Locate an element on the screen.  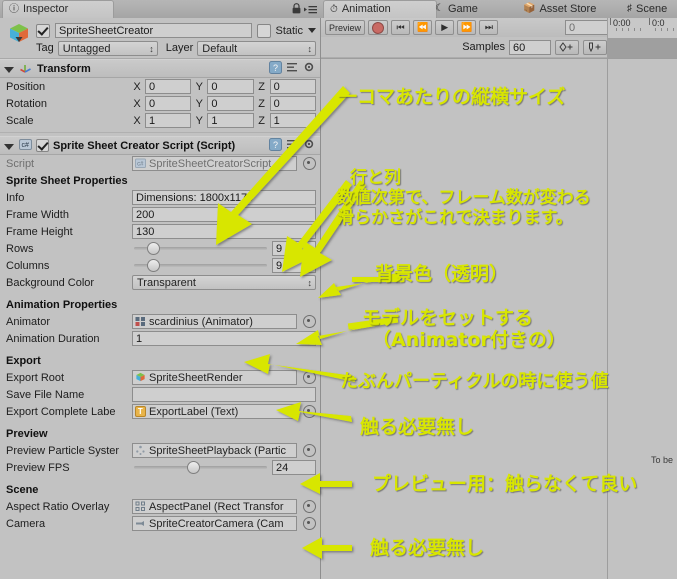
aspect-ratio-object-name: AspectPanel (Rect Transfor is located at coordinates (216, 506).